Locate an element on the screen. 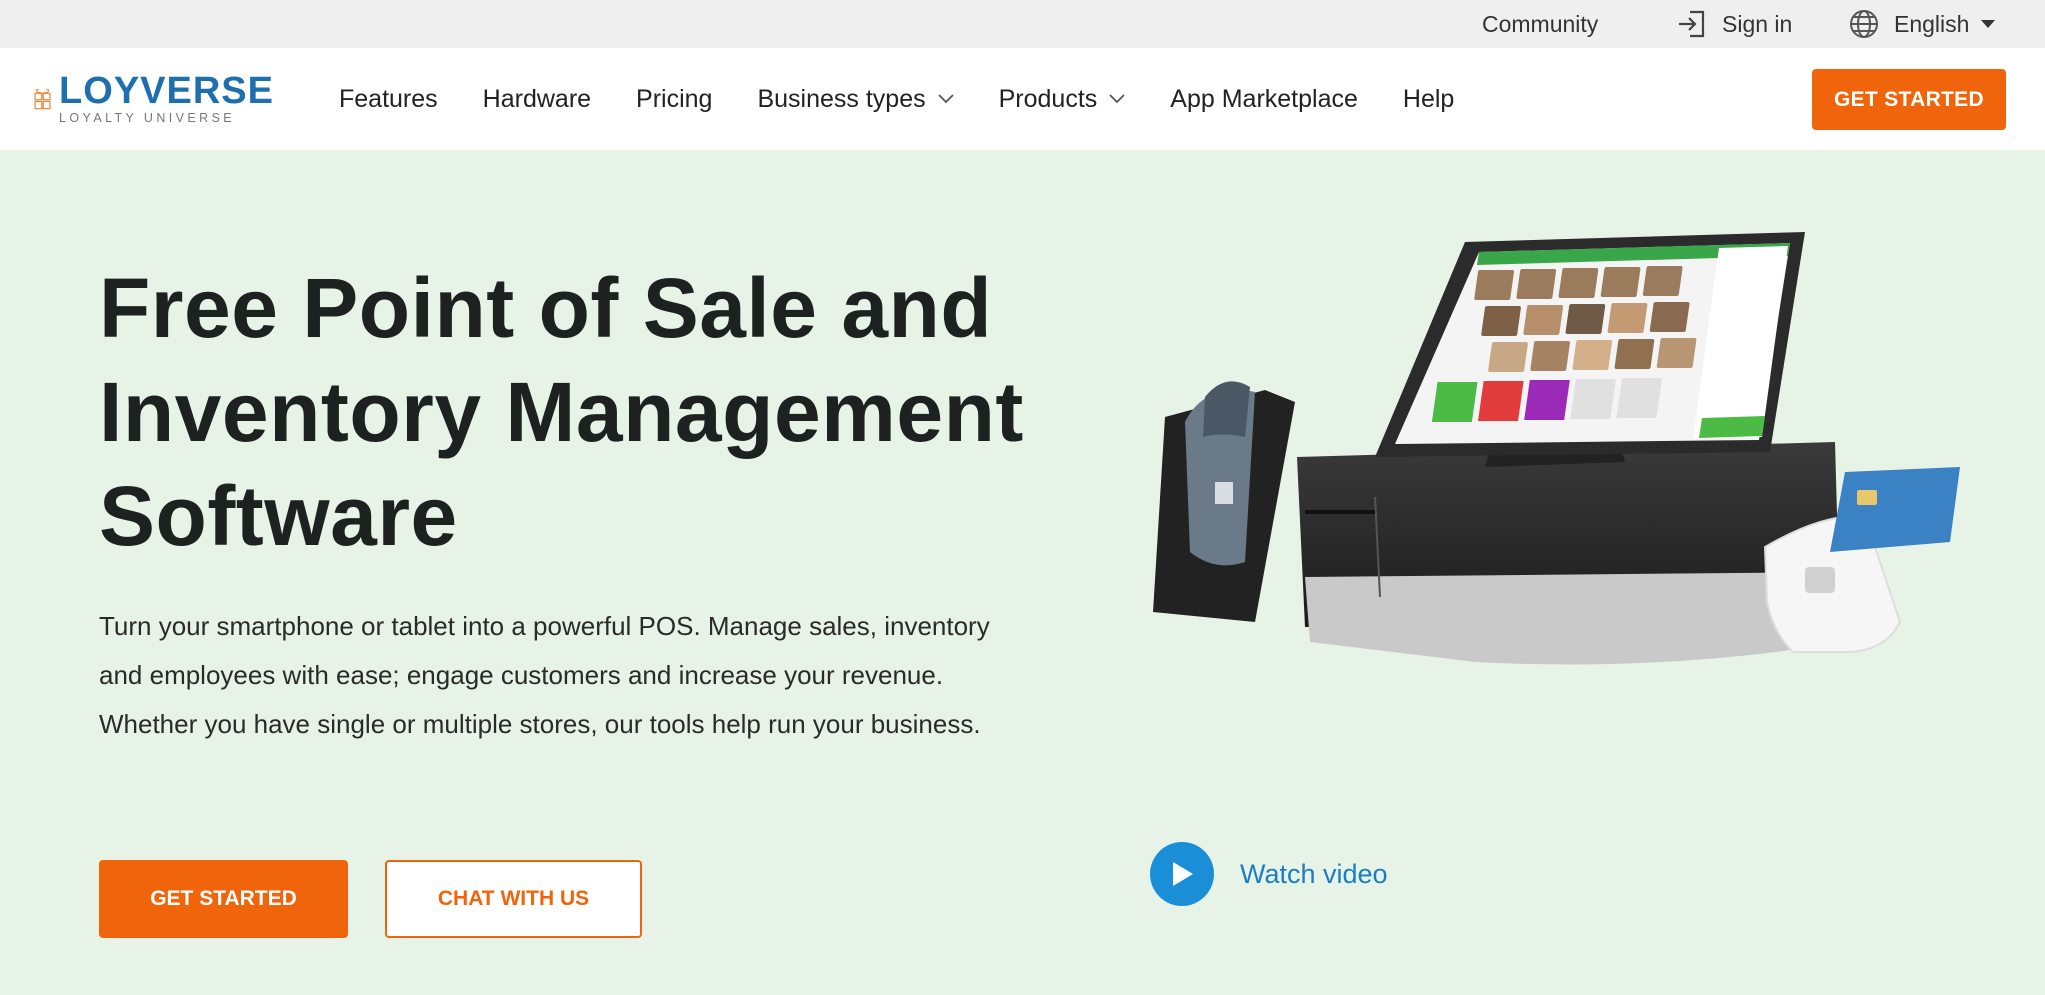 This screenshot has width=2045, height=995. logo-wordmark: LOYVERSE is located at coordinates (166, 91).